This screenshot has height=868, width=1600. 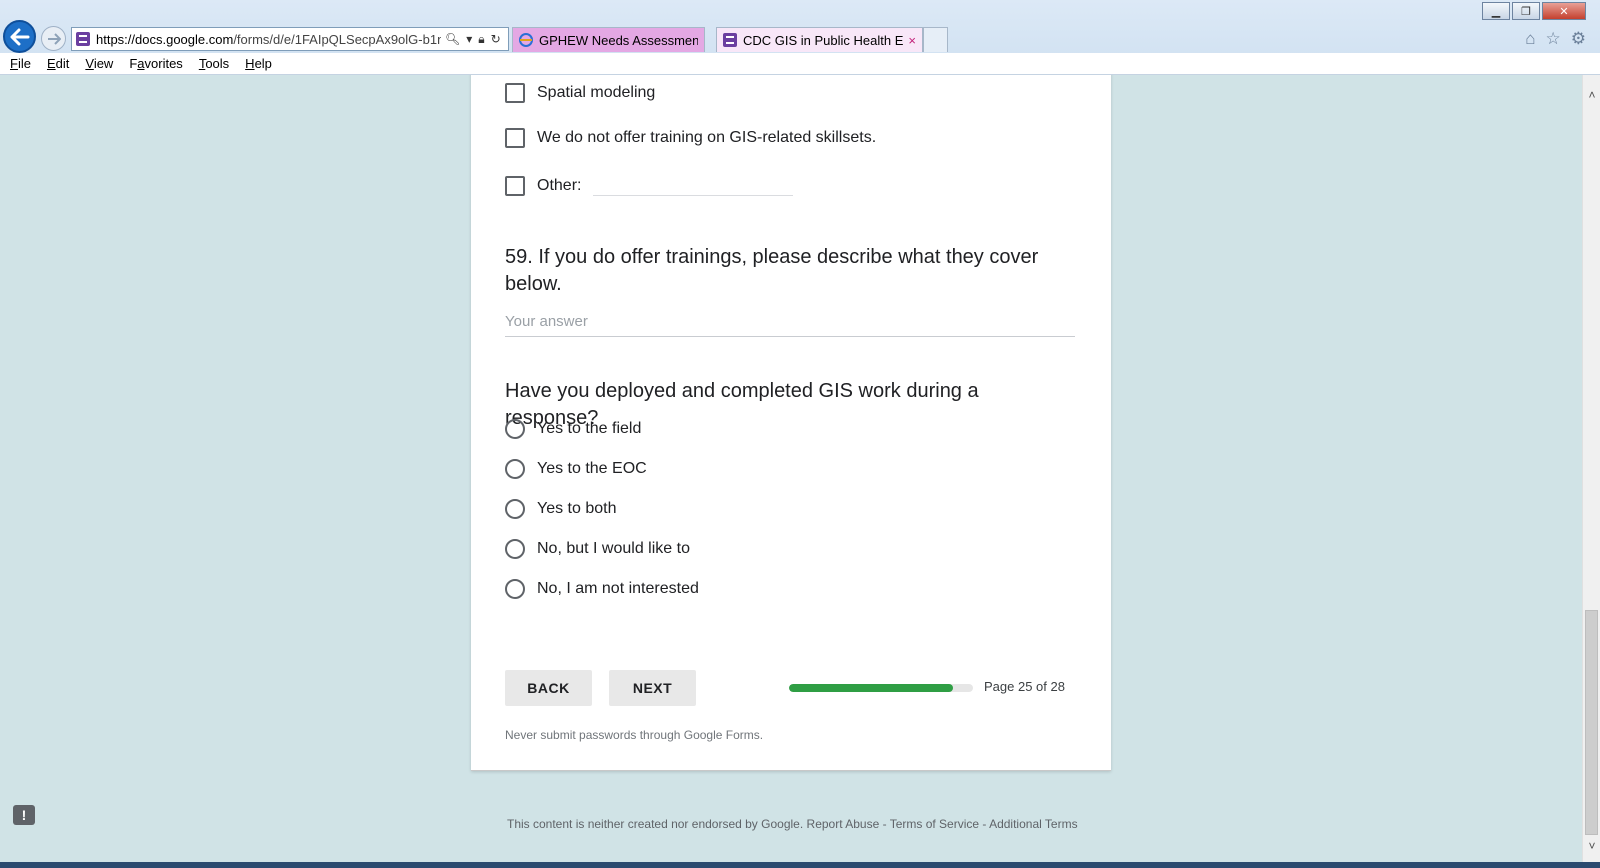 I want to click on option-label: Other:, so click(x=559, y=185).